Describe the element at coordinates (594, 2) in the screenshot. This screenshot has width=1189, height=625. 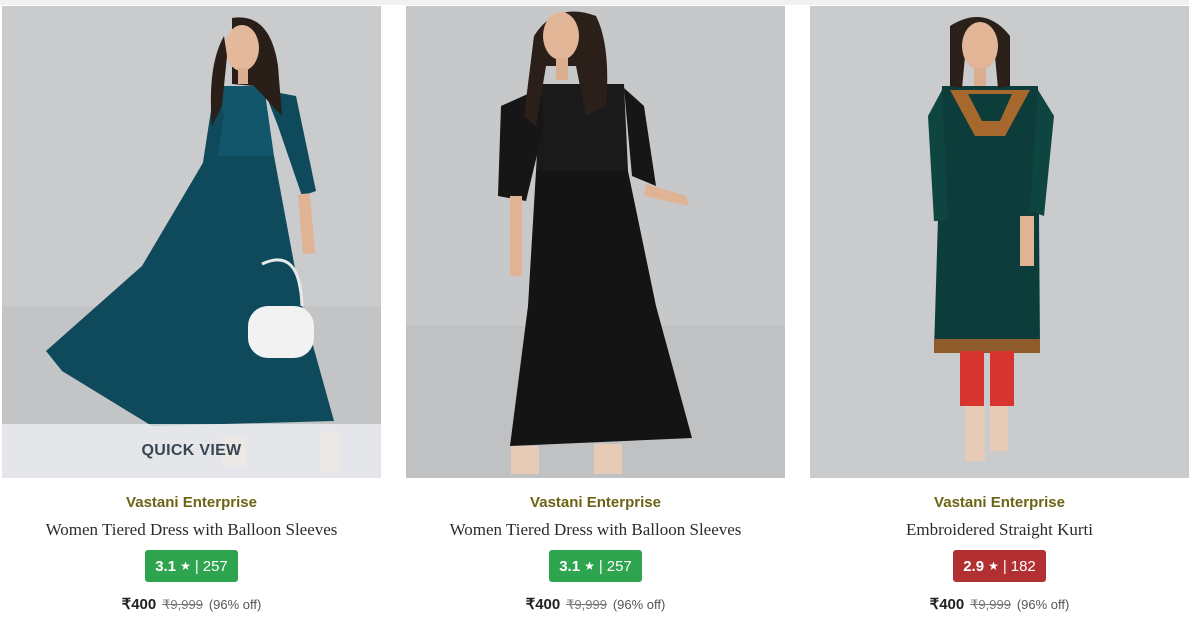
I see `top-divider` at that location.